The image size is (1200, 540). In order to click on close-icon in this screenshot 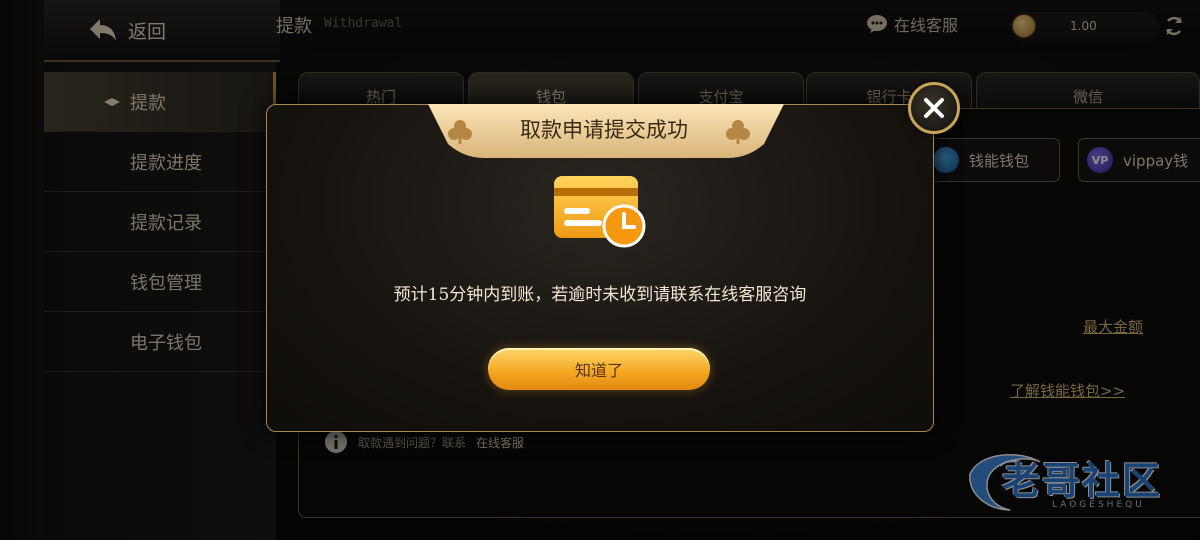, I will do `click(934, 108)`.